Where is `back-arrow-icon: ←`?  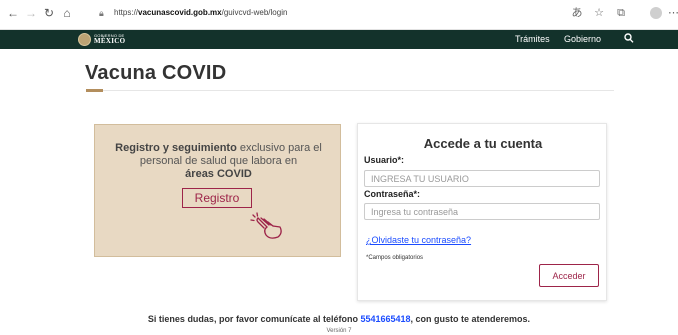 back-arrow-icon: ← is located at coordinates (13, 13).